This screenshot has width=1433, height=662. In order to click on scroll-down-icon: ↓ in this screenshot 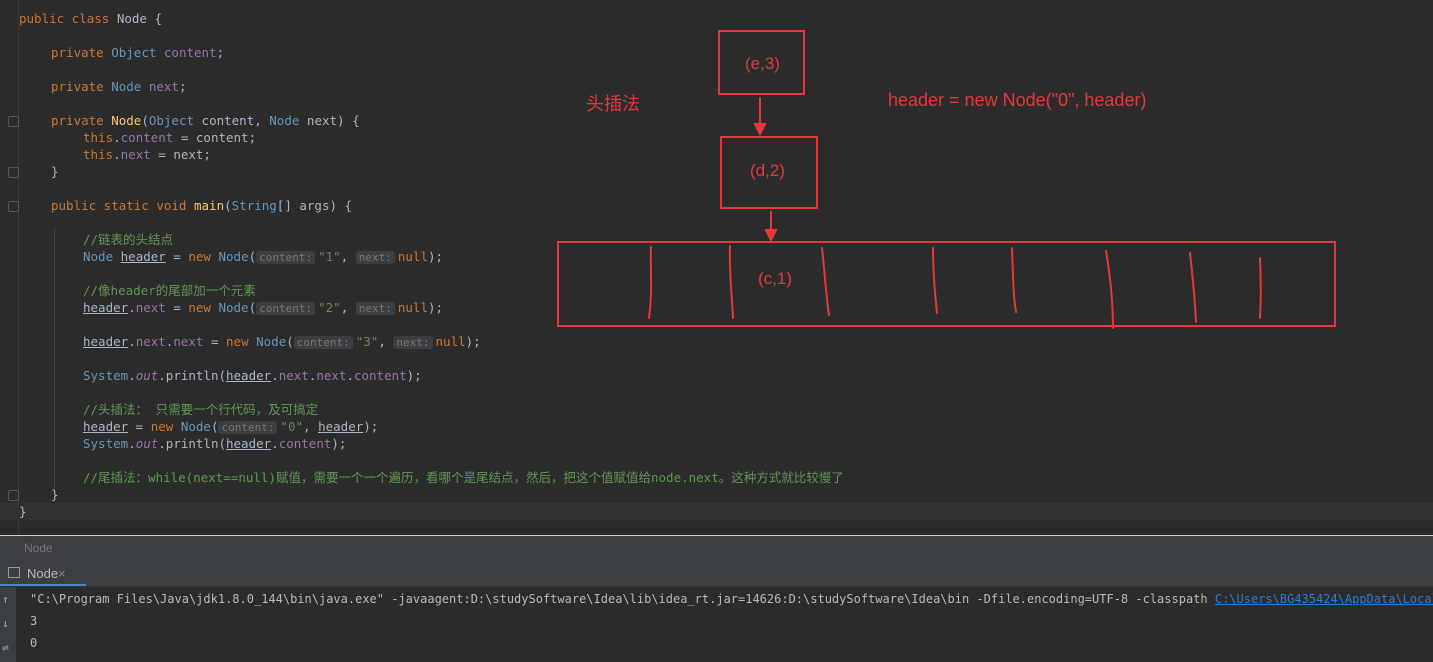, I will do `click(5, 623)`.